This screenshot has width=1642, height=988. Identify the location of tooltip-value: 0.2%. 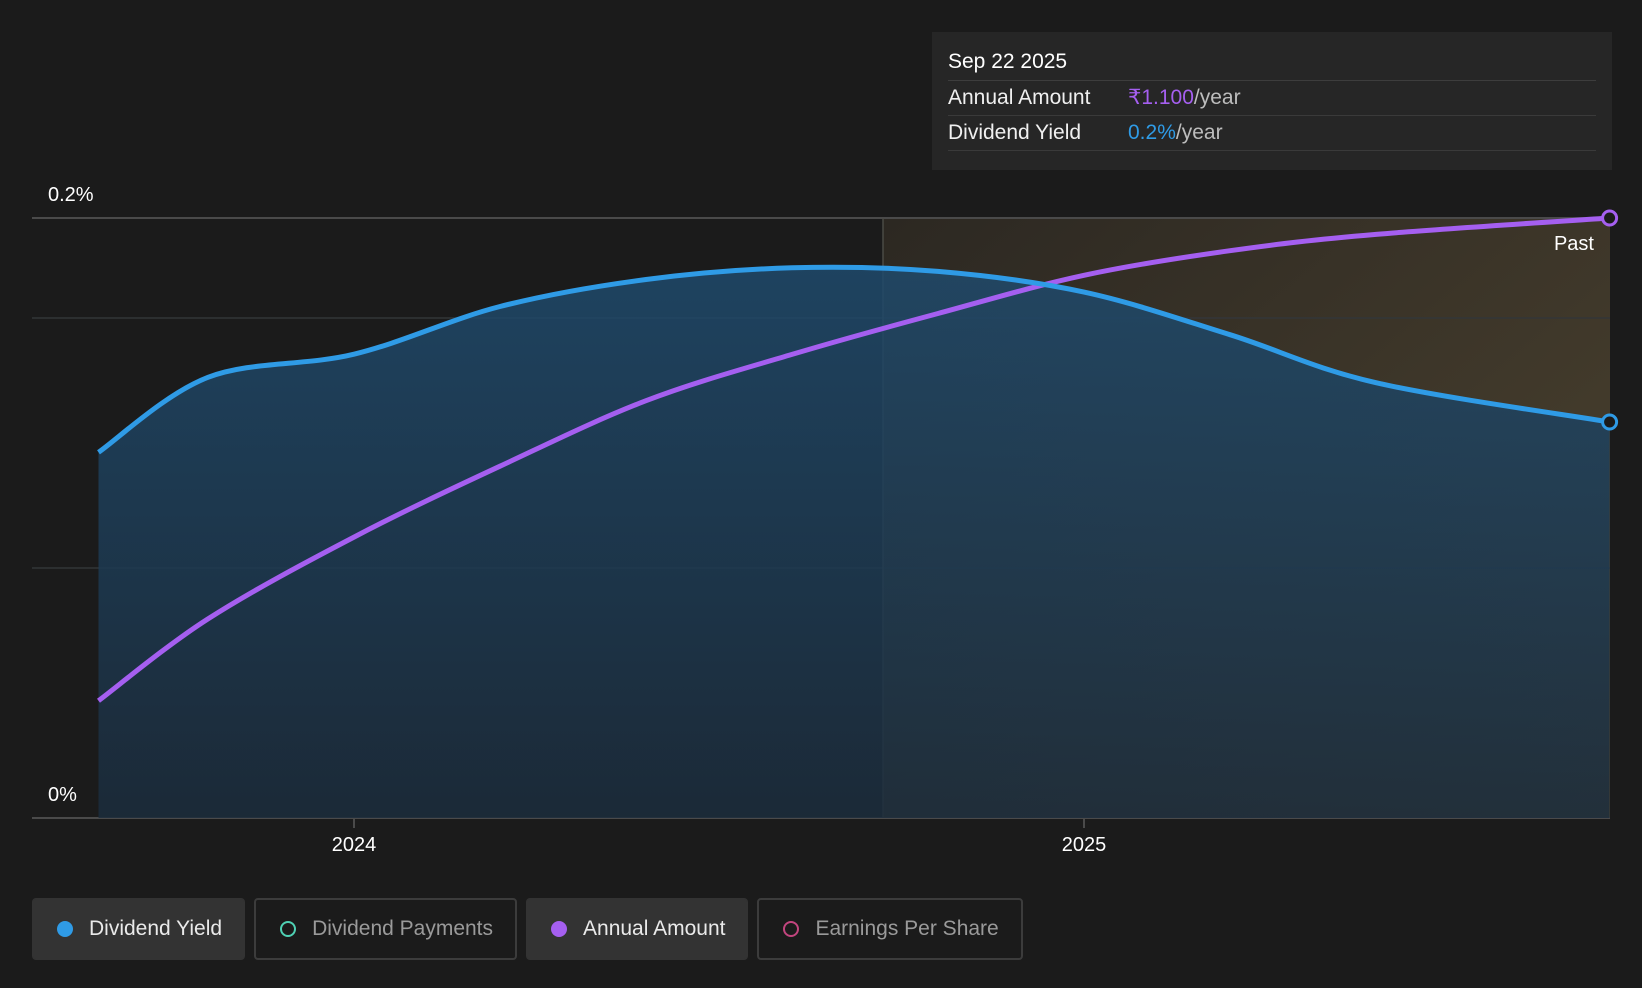
(1152, 132).